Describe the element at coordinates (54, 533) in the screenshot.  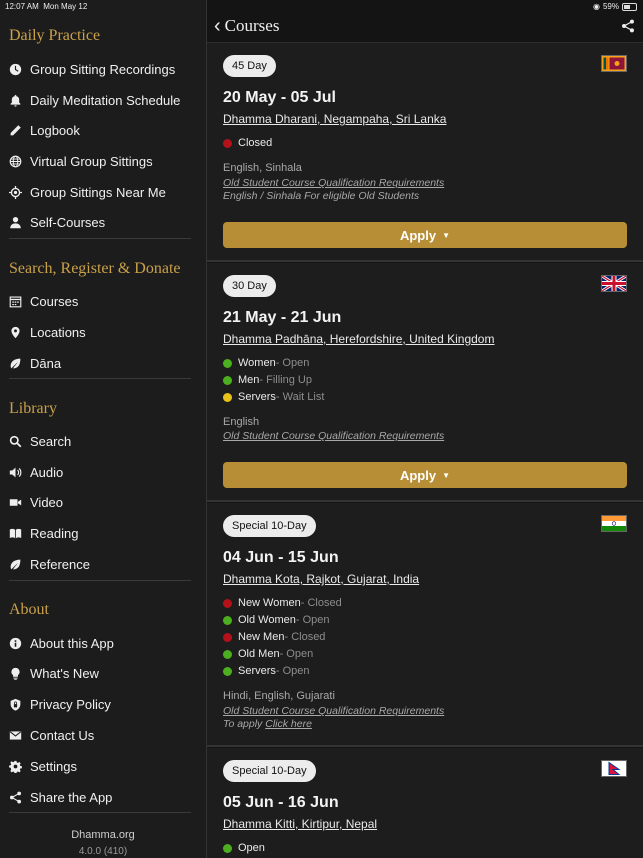
I see `sidebar-item-label: Reading` at that location.